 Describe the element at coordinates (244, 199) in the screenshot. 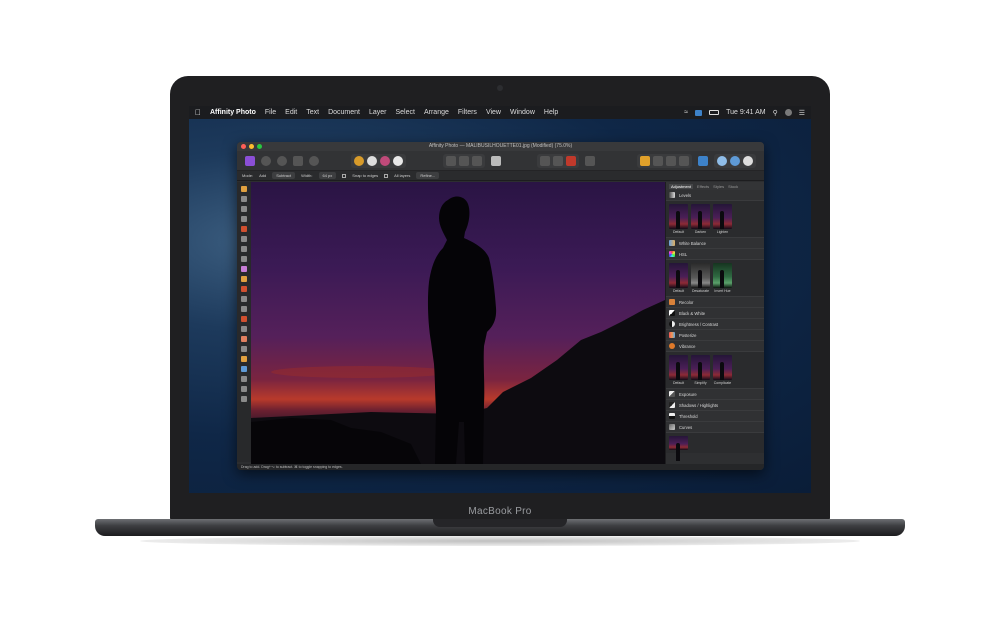

I see `move-tool-icon` at that location.